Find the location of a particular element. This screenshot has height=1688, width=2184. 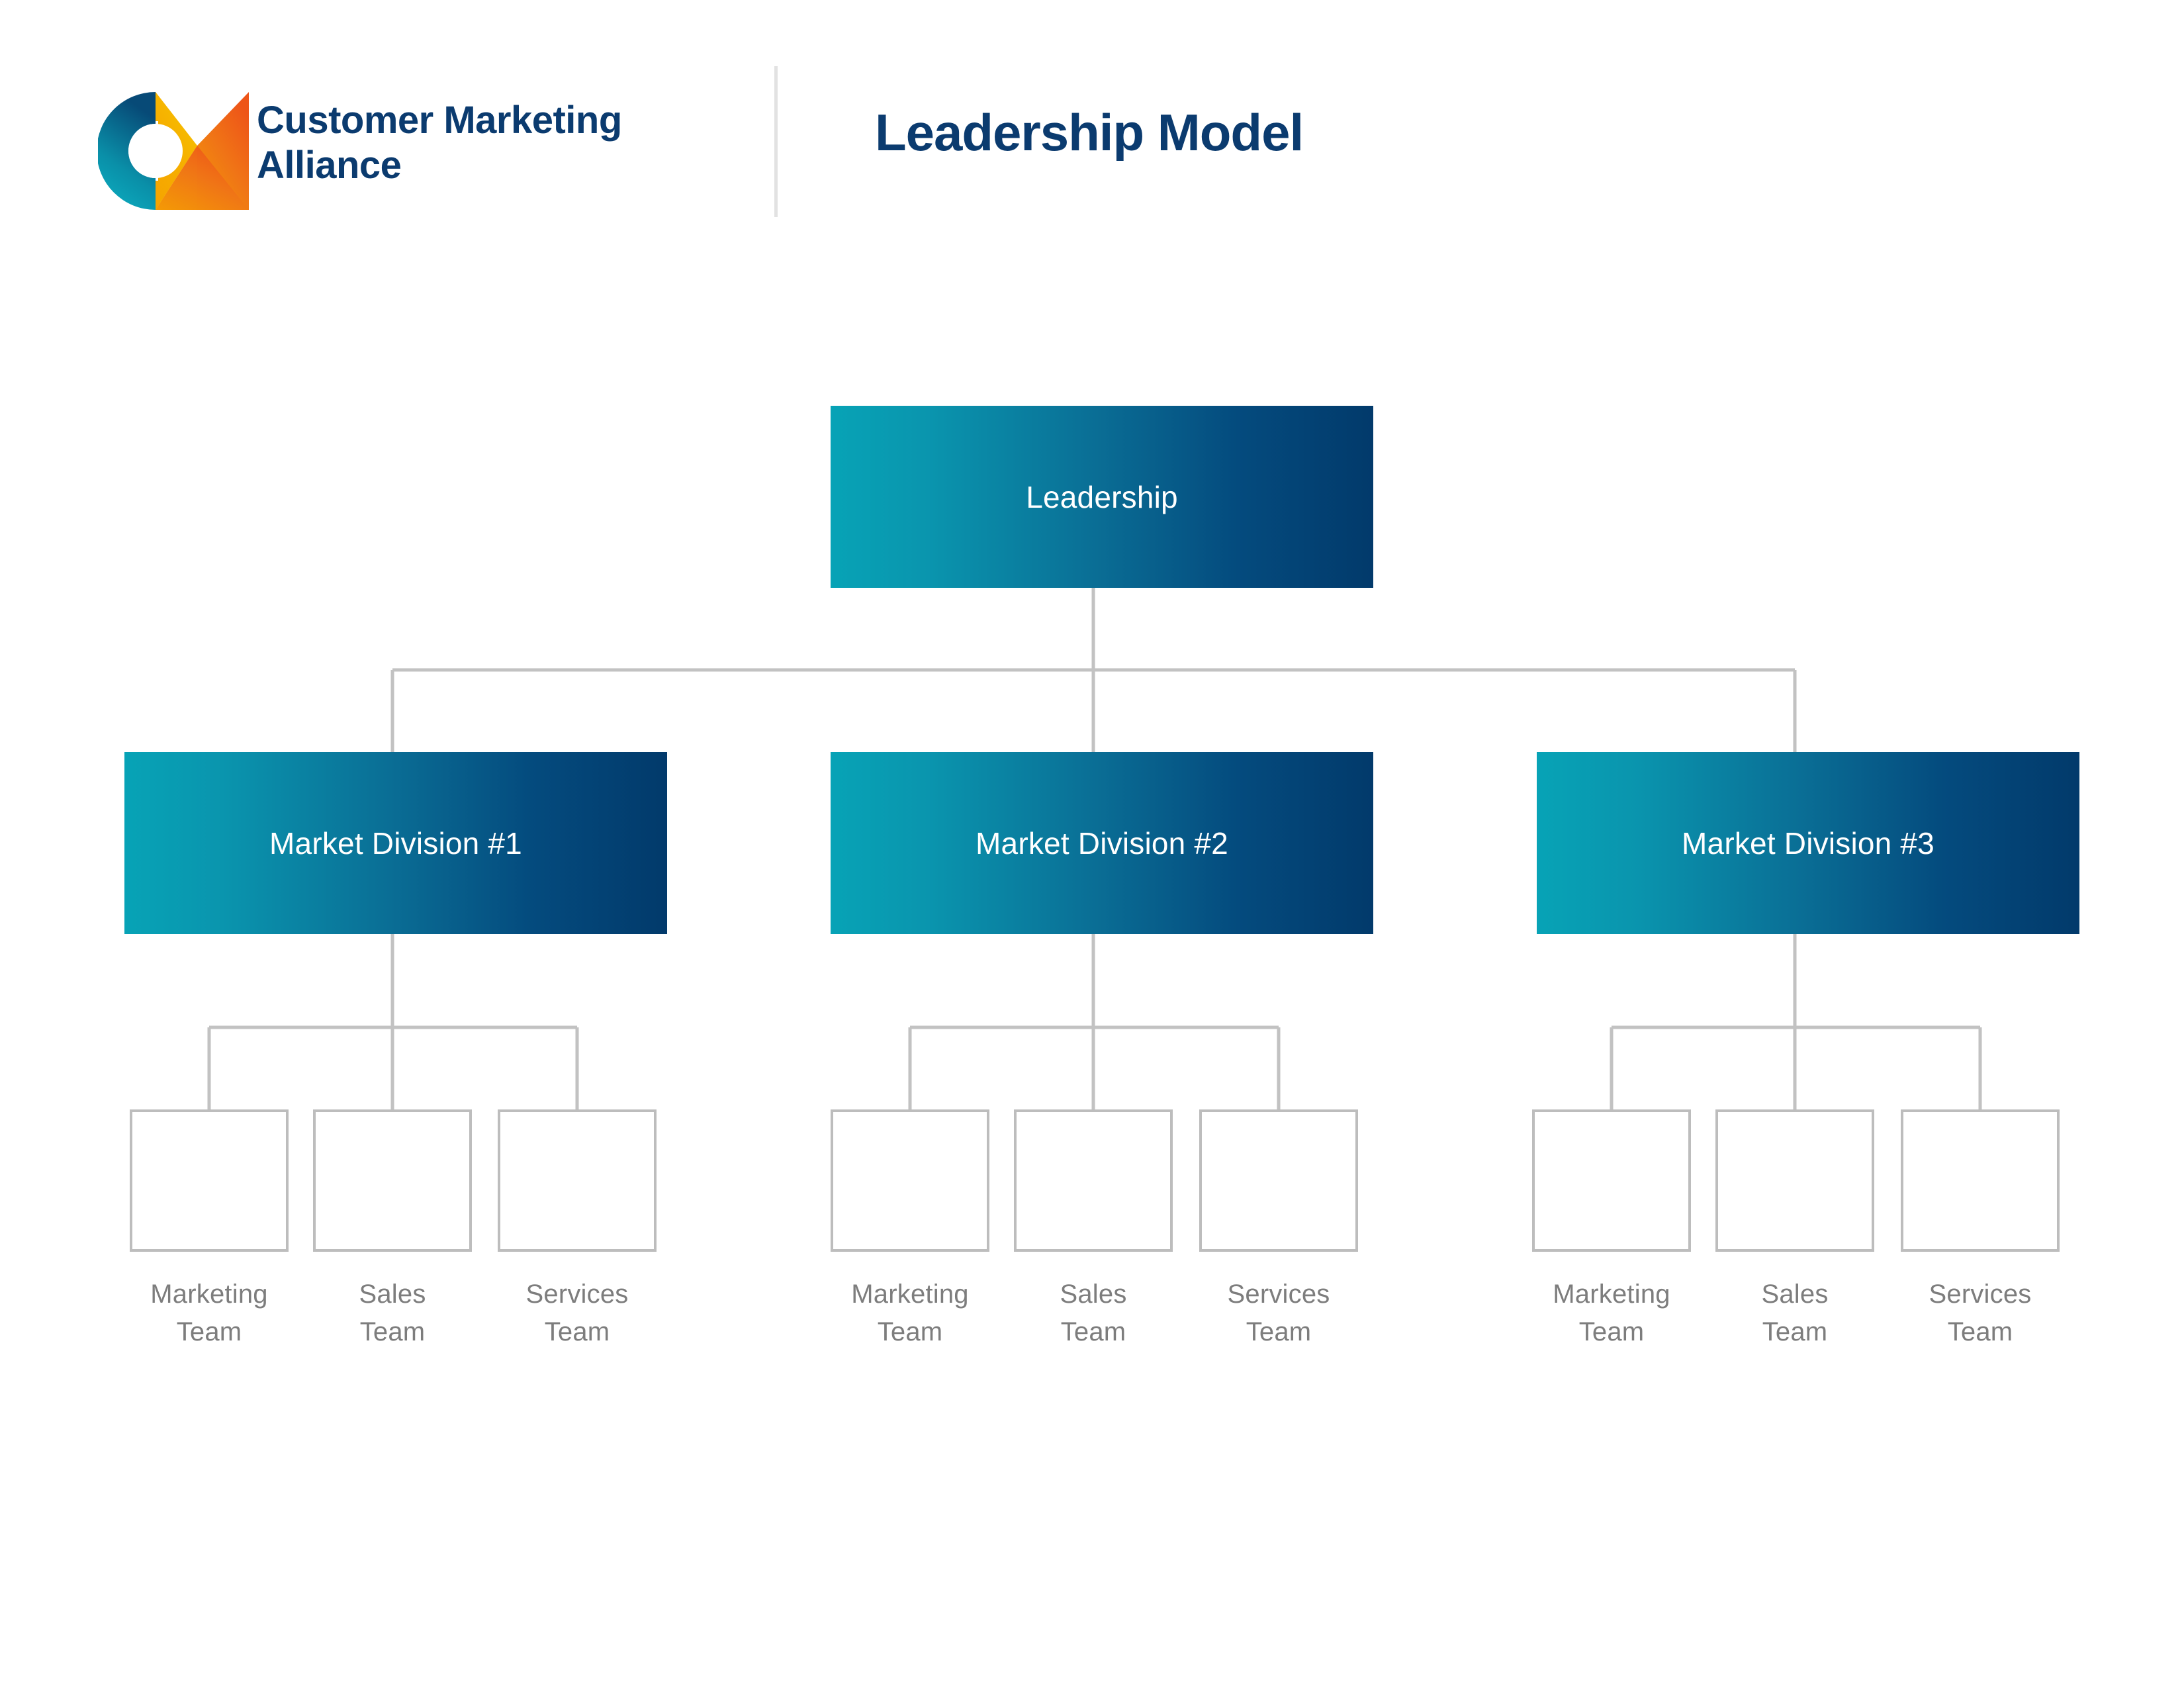

node-market-division-1: Market Division #1 is located at coordinates (395, 843).